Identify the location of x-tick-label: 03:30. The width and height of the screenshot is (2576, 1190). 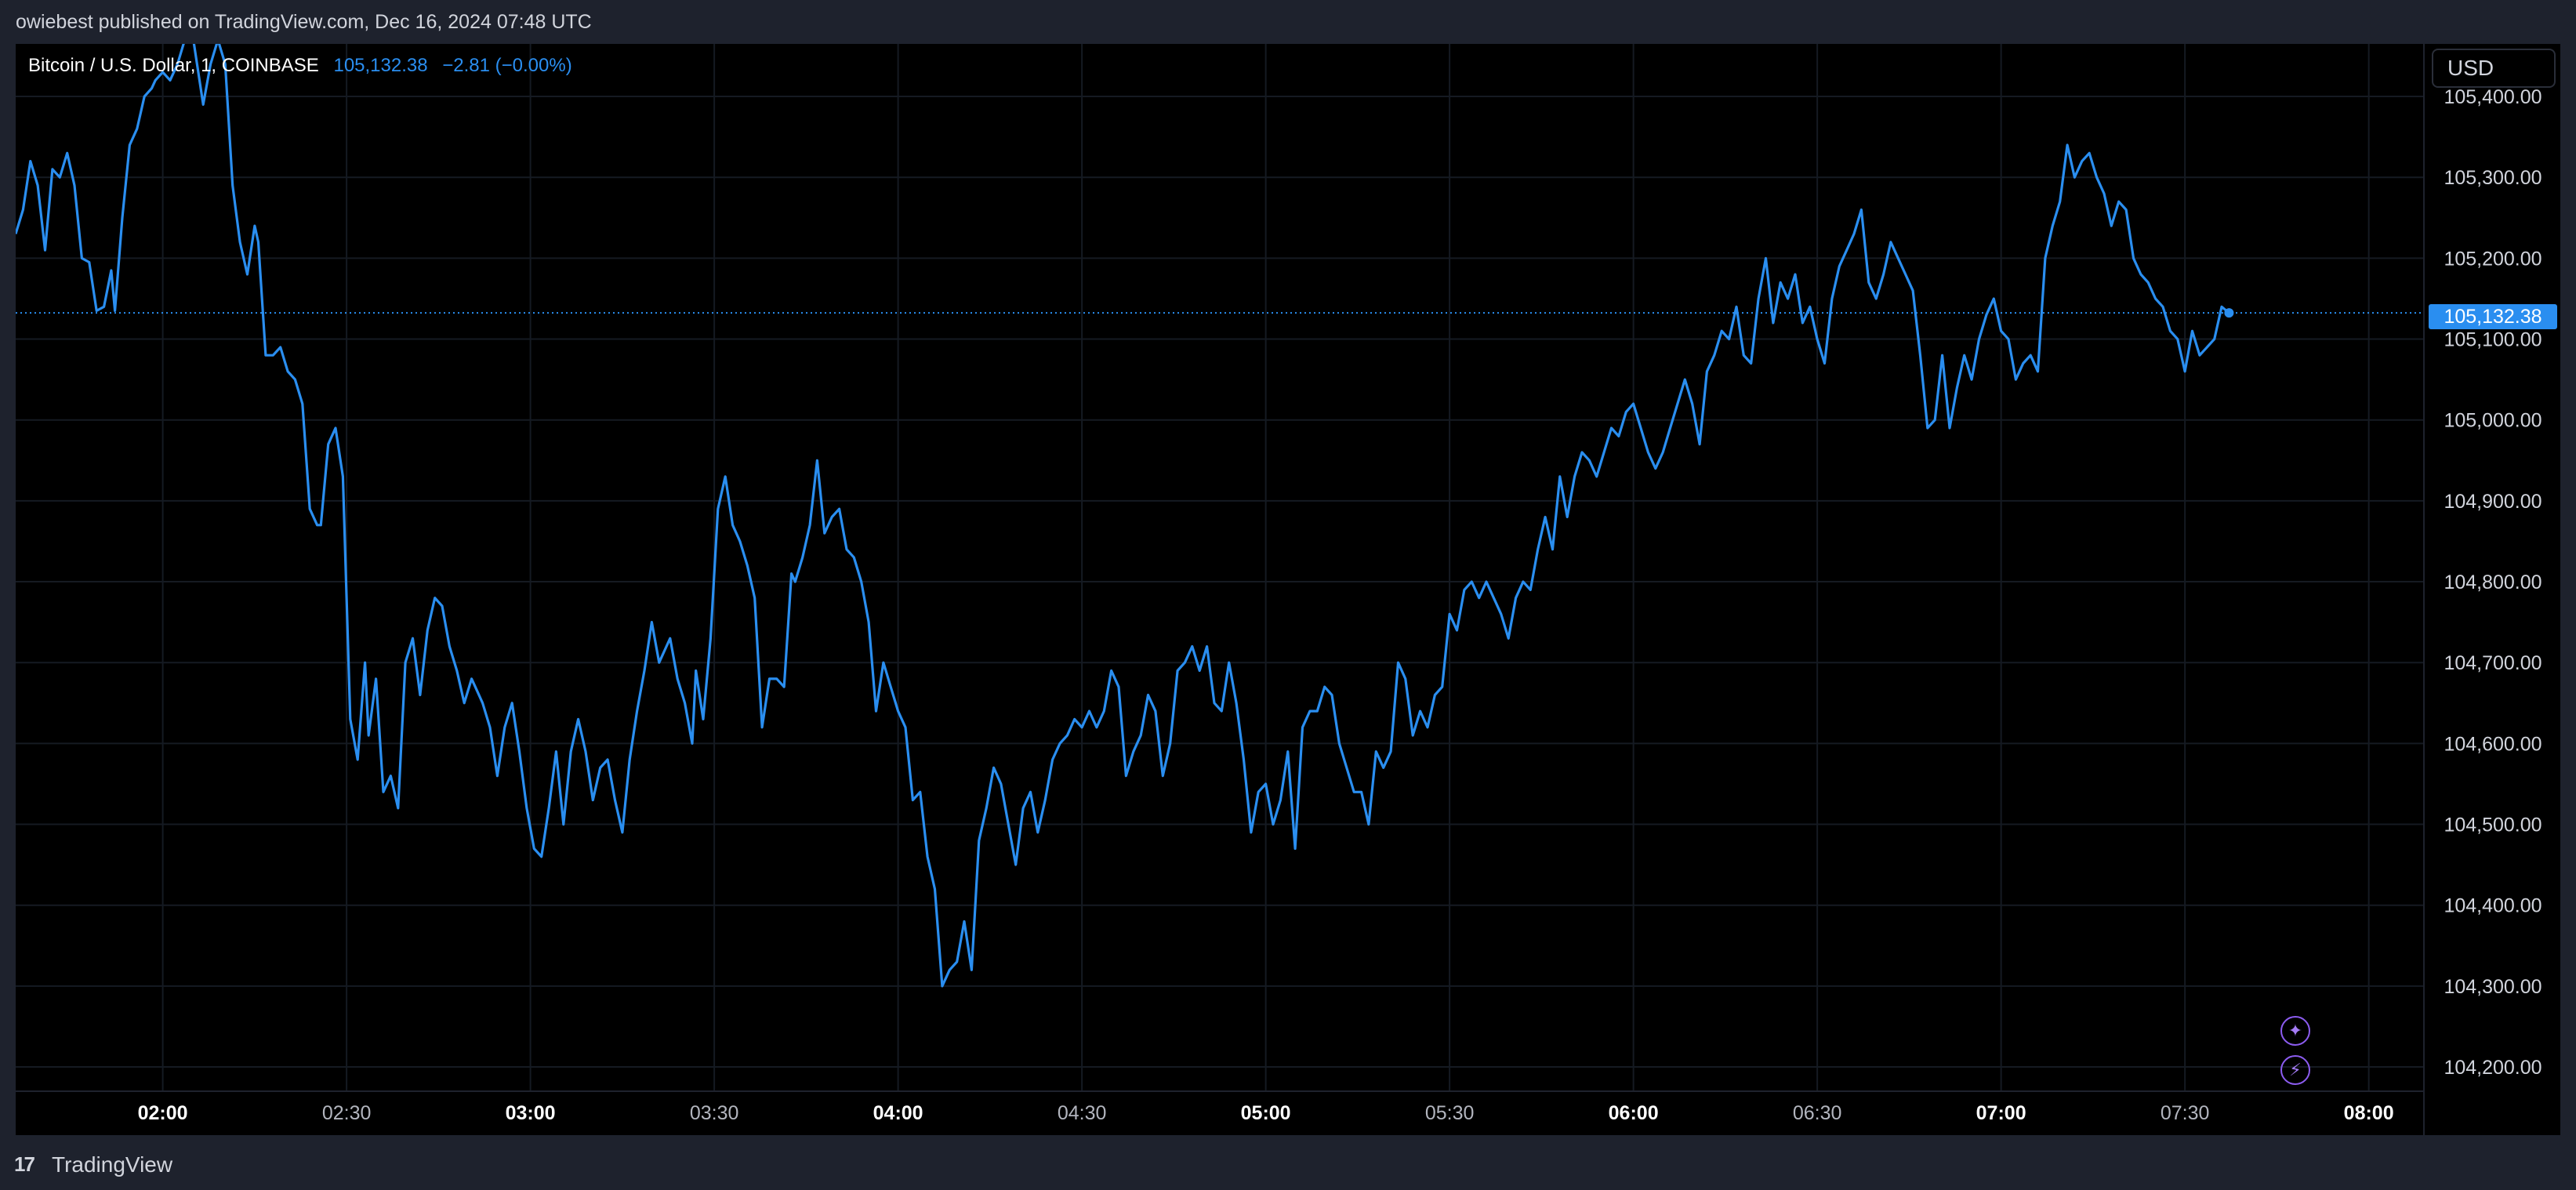
(715, 1113).